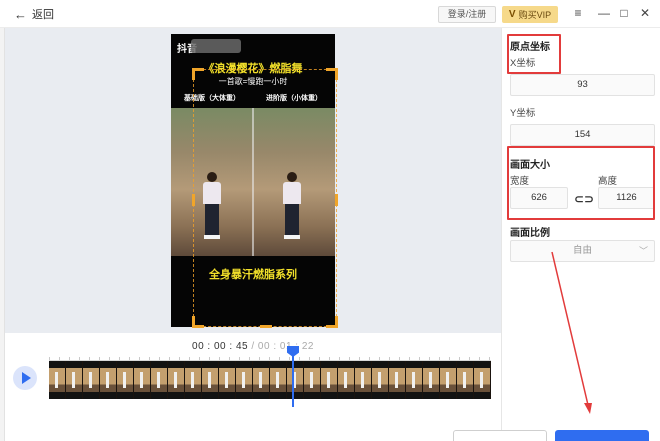 This screenshot has height=441, width=660. I want to click on aspect-ratio-select: 自由 ﹀, so click(582, 251).